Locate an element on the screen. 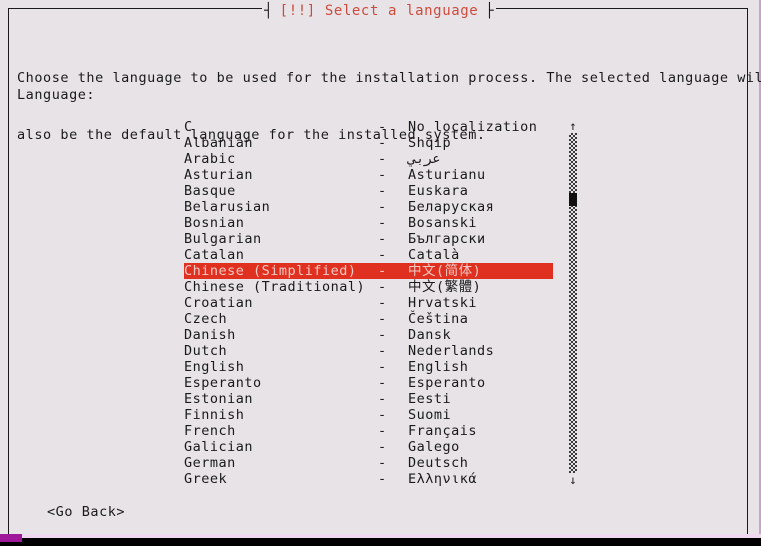  language-list-item: Estonian - Eesti is located at coordinates (371, 399).